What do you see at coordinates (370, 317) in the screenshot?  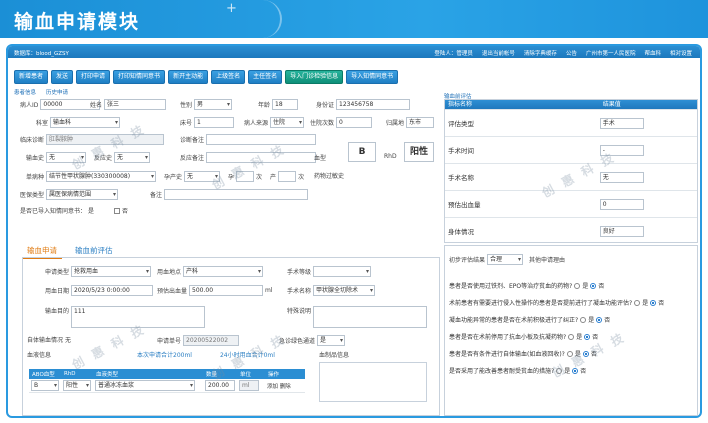 I see `special-input` at bounding box center [370, 317].